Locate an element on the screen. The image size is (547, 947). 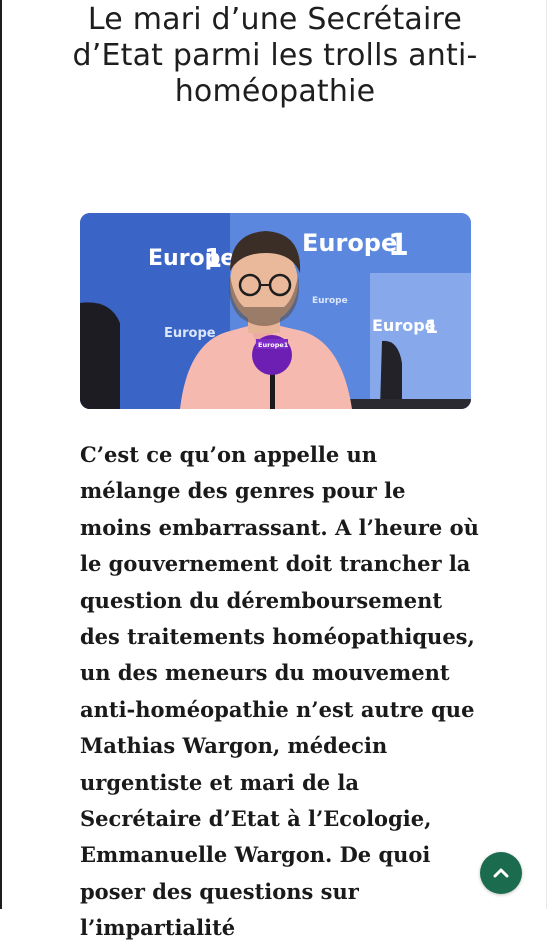
backdrop-logo-top: Europe is located at coordinates (349, 243).